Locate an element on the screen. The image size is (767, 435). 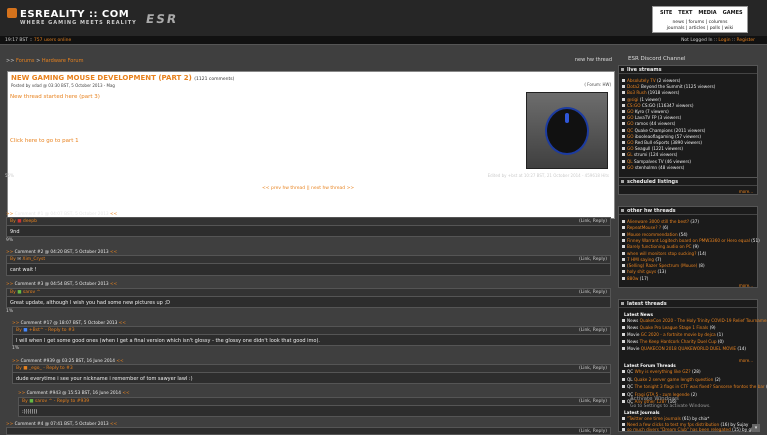
breadcrumb-hardware: Hardware Forum is located at coordinates (63, 61).